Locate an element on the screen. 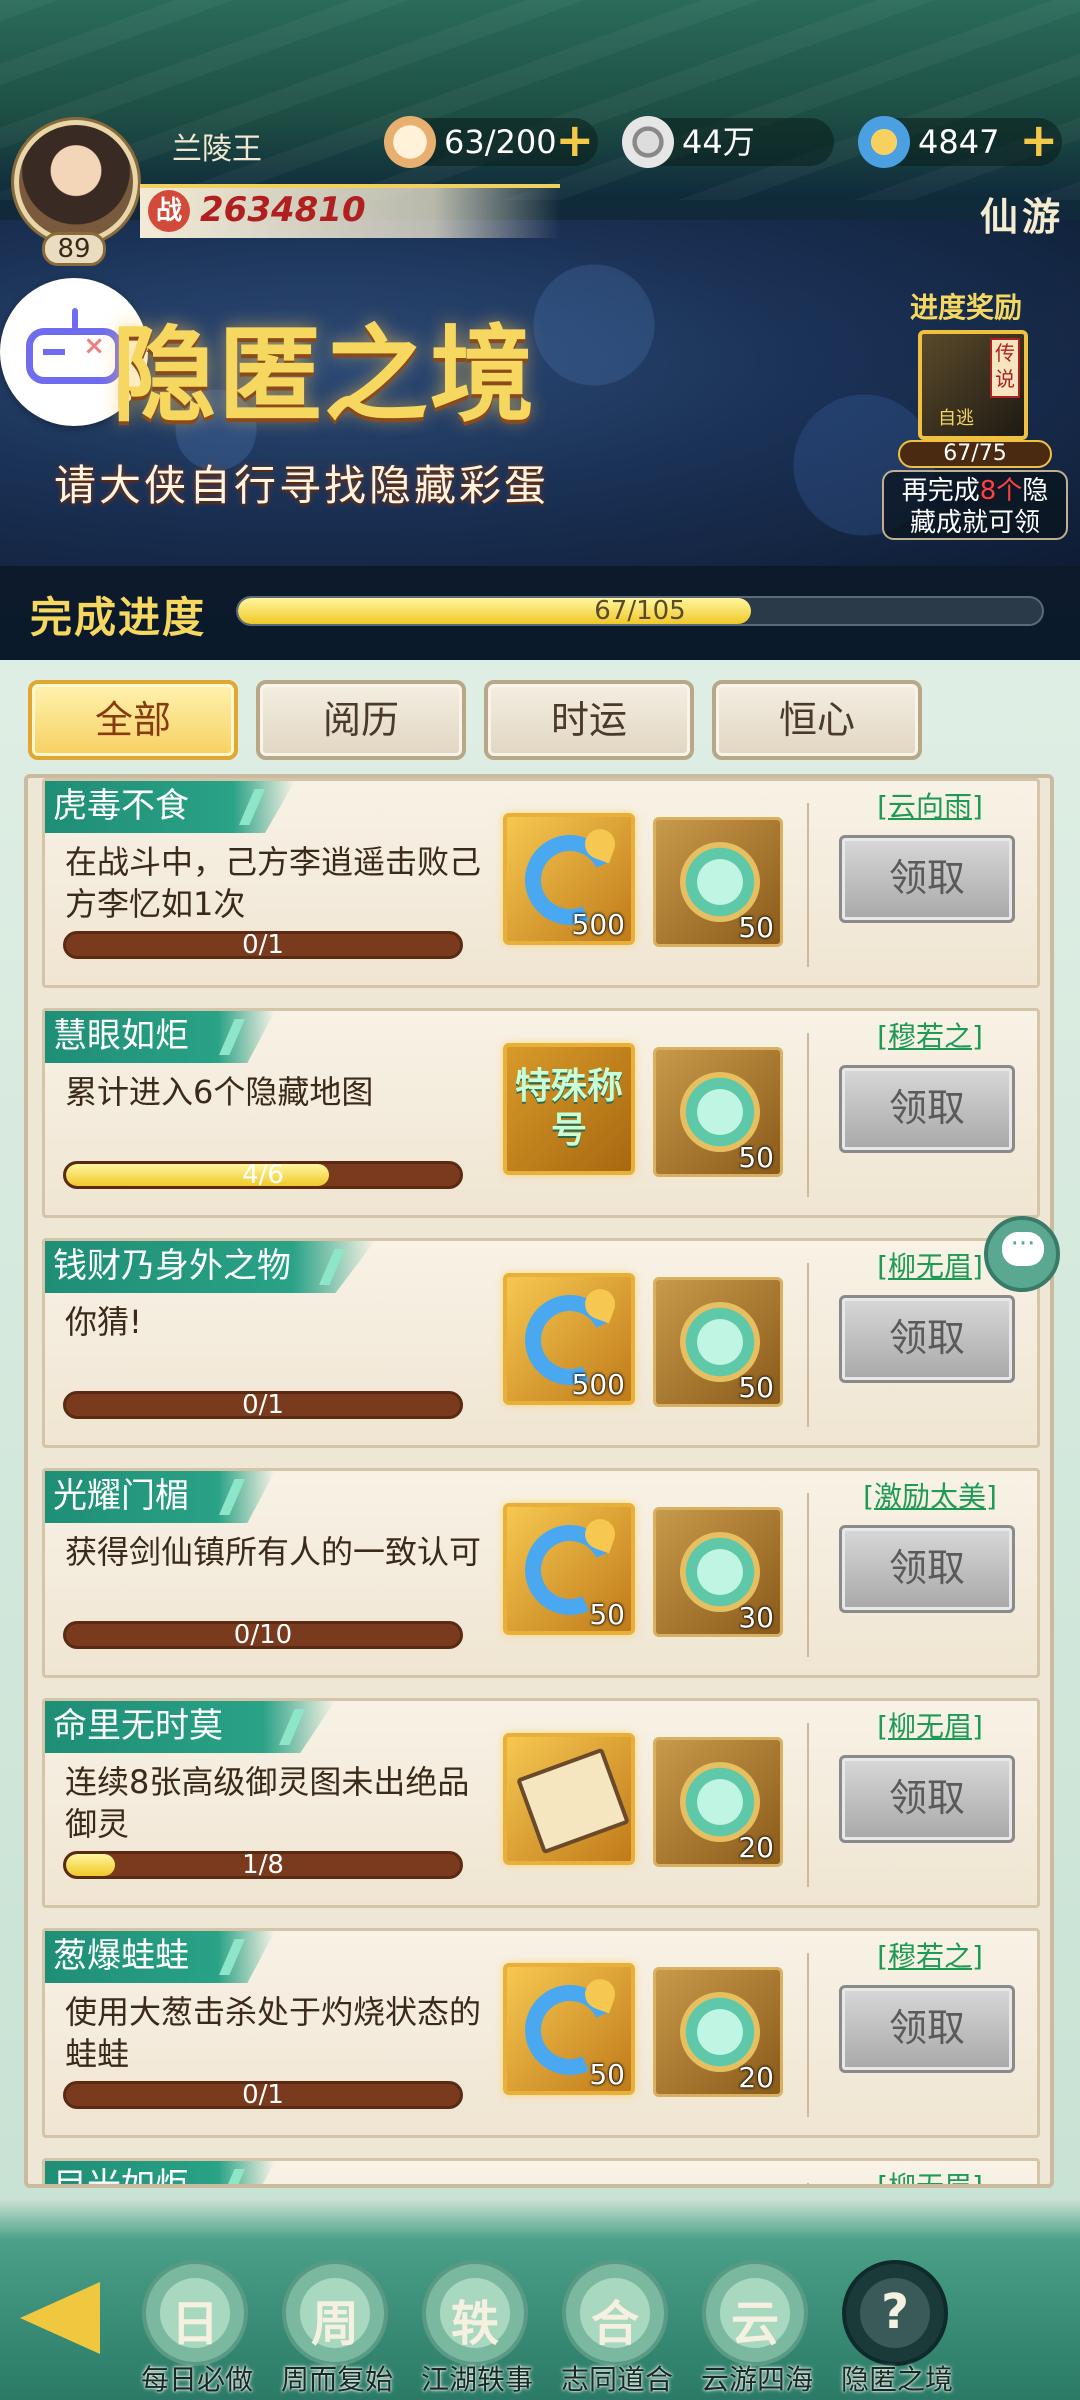 This screenshot has width=1080, height=2400. page-title: 隐匿之境 is located at coordinates (324, 374).